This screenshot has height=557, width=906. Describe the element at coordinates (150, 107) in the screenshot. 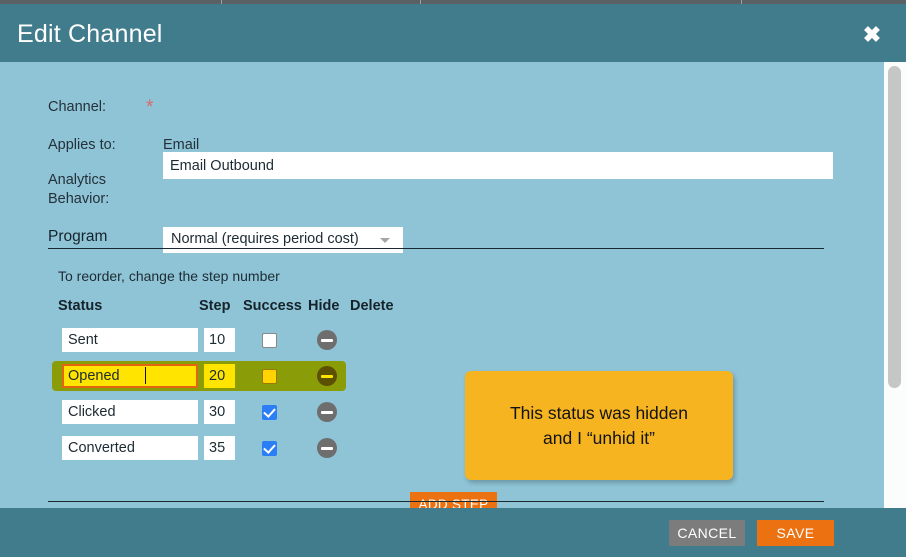

I see `required-asterisk: *` at that location.